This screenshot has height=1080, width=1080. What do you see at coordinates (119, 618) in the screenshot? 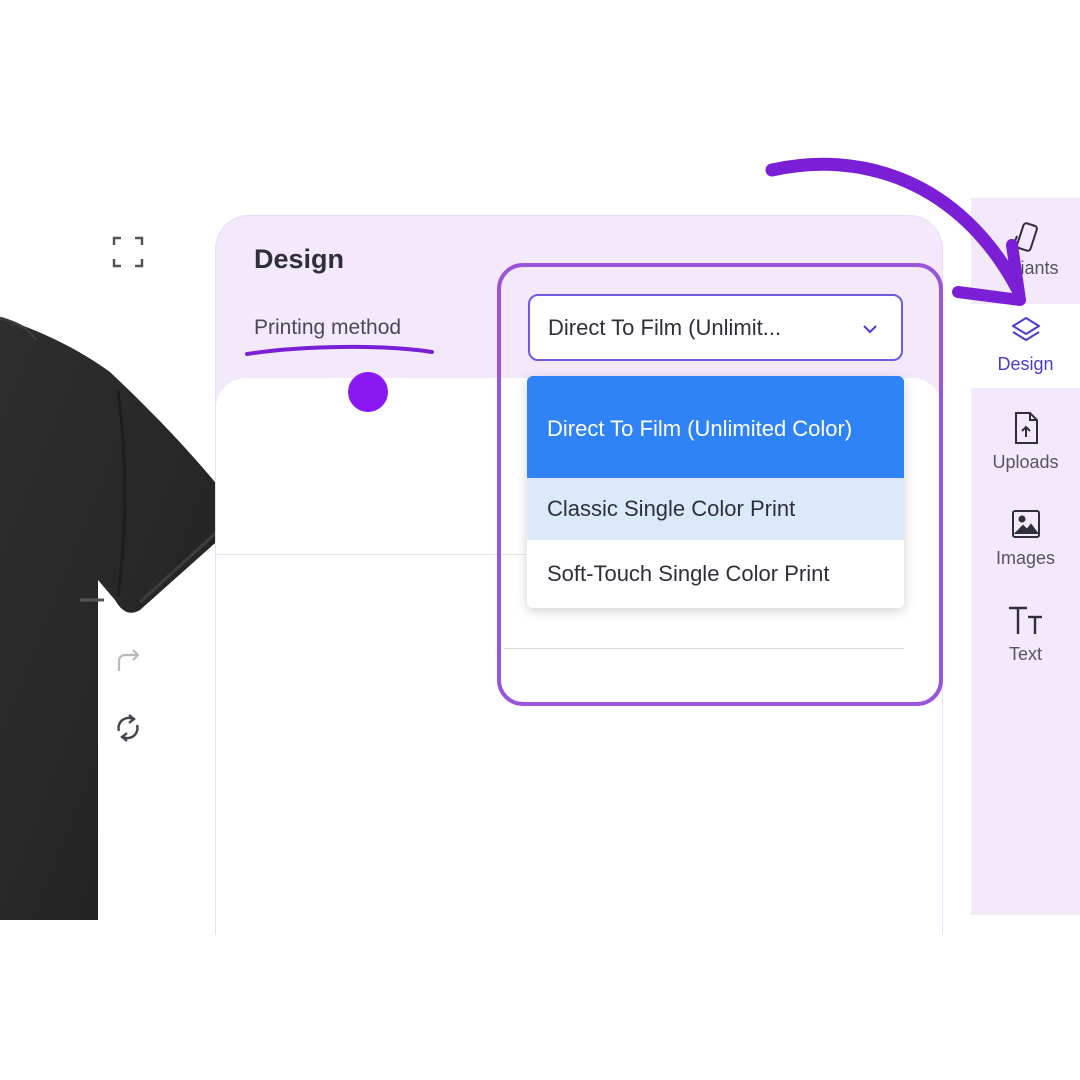
I see `tshirt-preview-image` at bounding box center [119, 618].